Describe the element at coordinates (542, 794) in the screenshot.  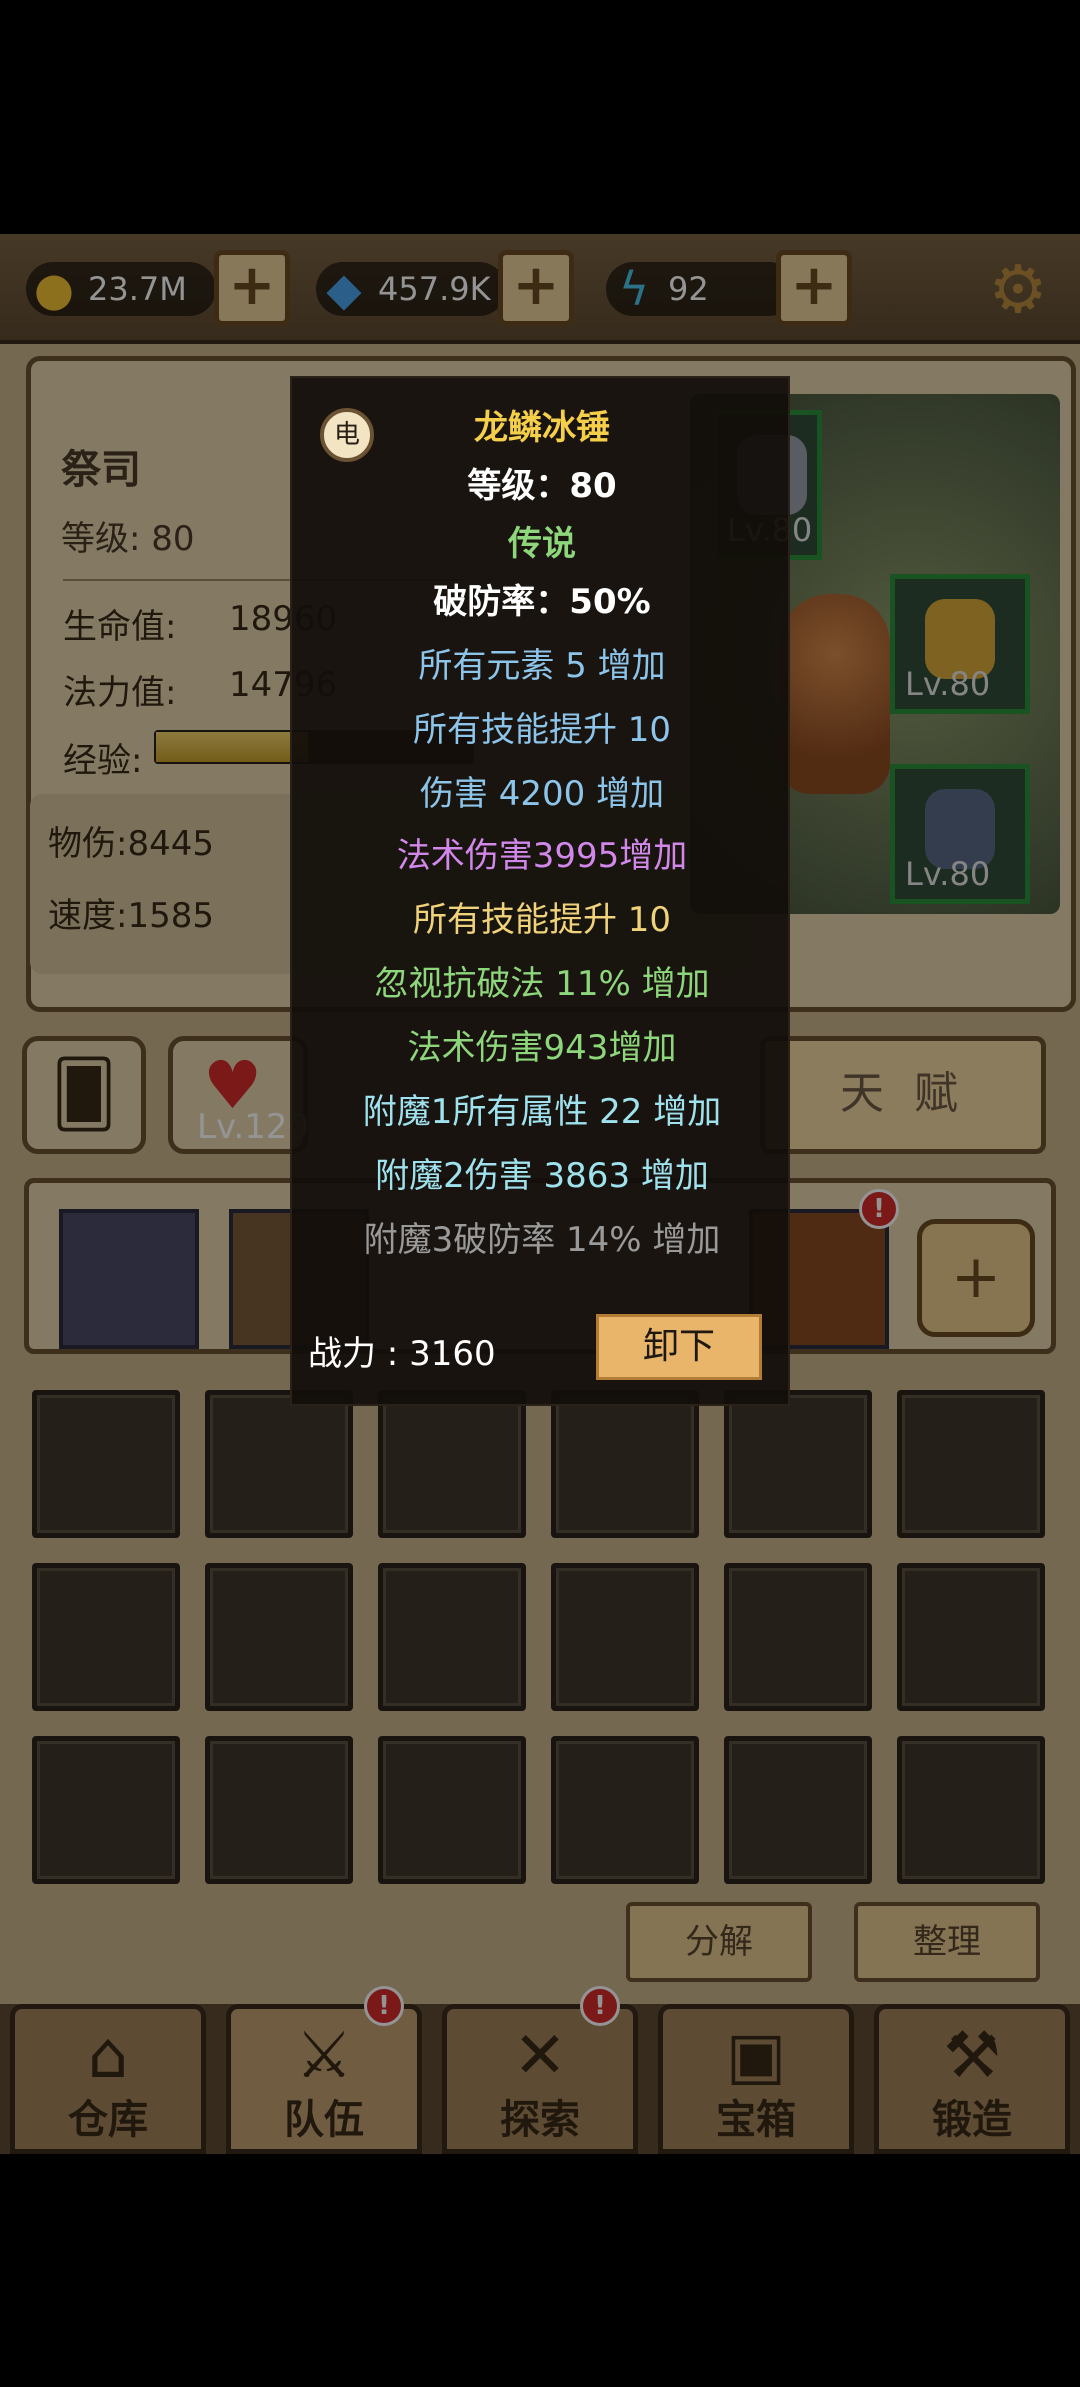
I see `attribute-line: 伤害 4200 增加` at that location.